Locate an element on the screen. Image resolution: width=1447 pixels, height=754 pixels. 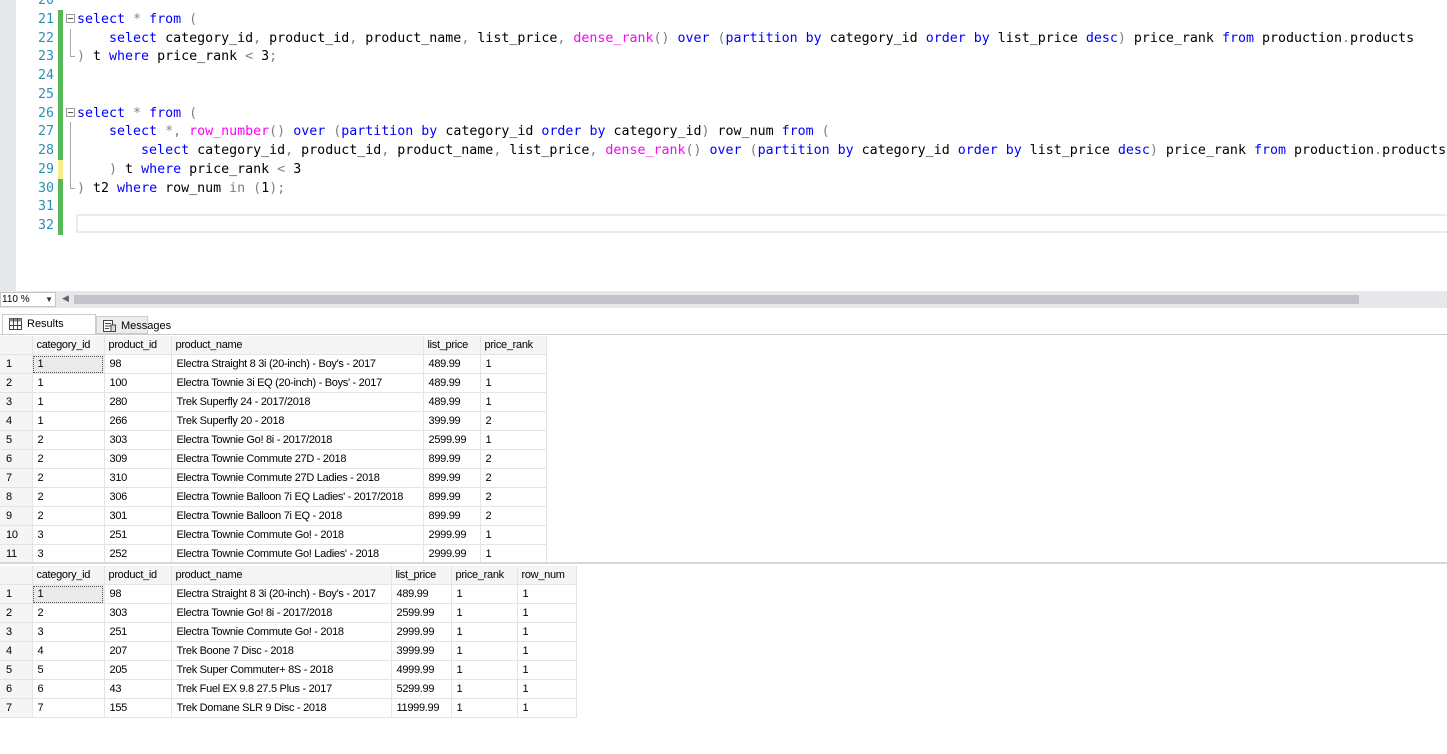
table-cell: Electra Townie Go! 8i - 2017/2018 is located at coordinates (297, 440).